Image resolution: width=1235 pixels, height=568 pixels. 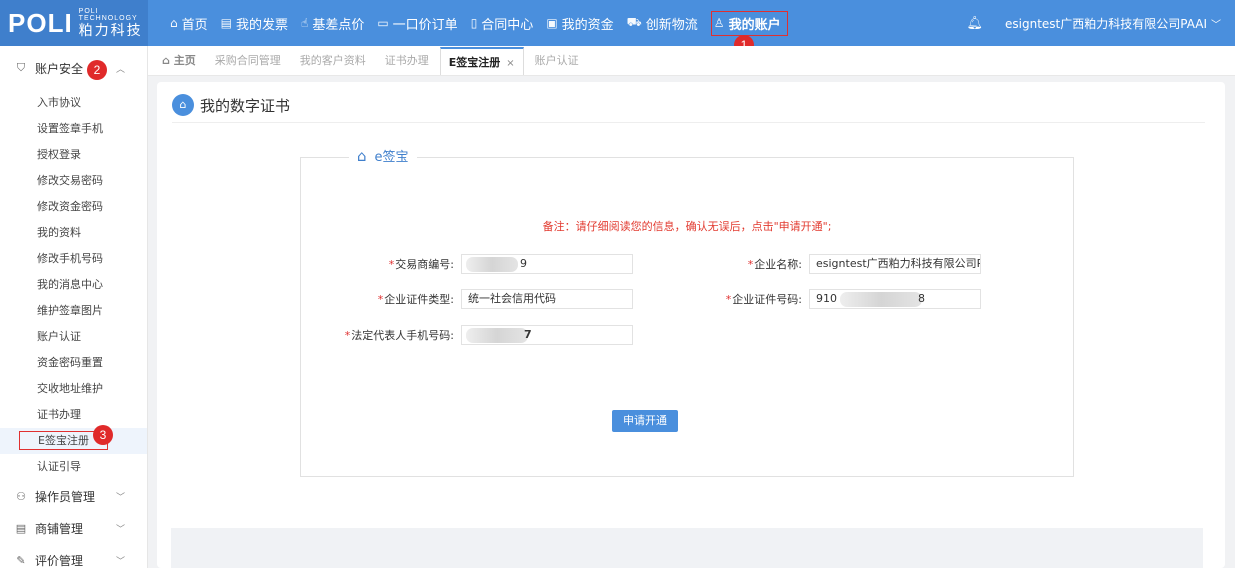 I want to click on sidebar-item-label: 资金密码重置, so click(x=70, y=362).